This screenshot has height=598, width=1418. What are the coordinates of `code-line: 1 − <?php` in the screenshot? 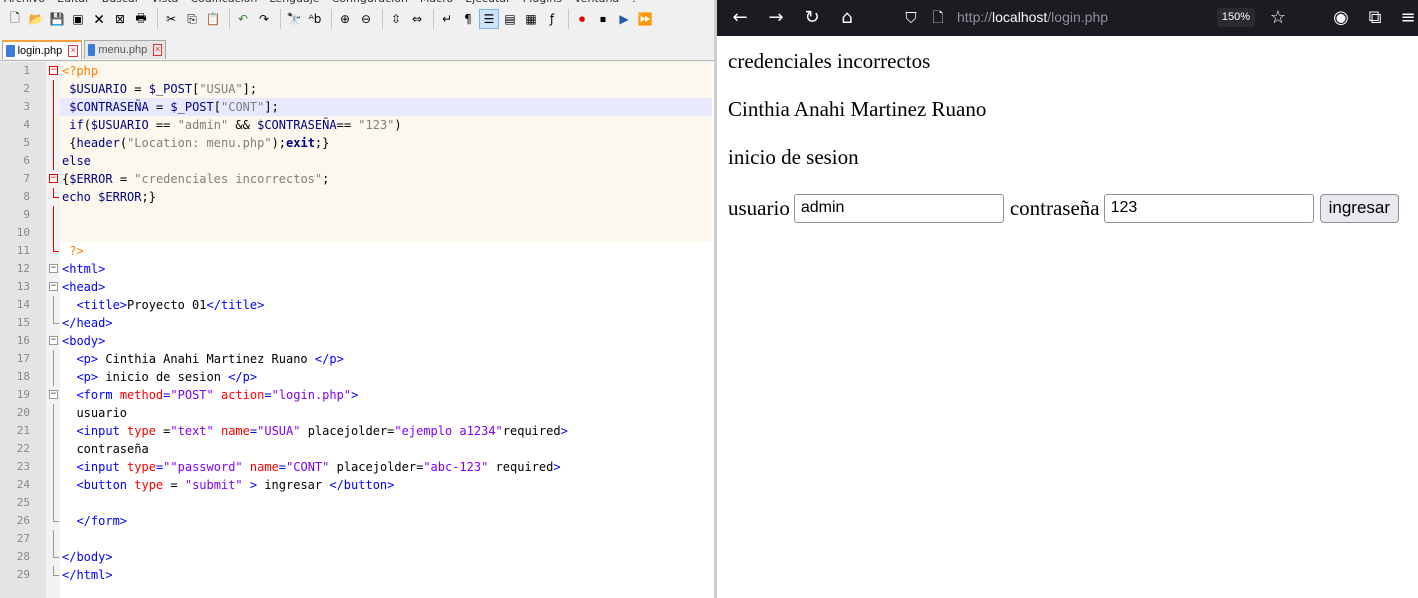 It's located at (357, 71).